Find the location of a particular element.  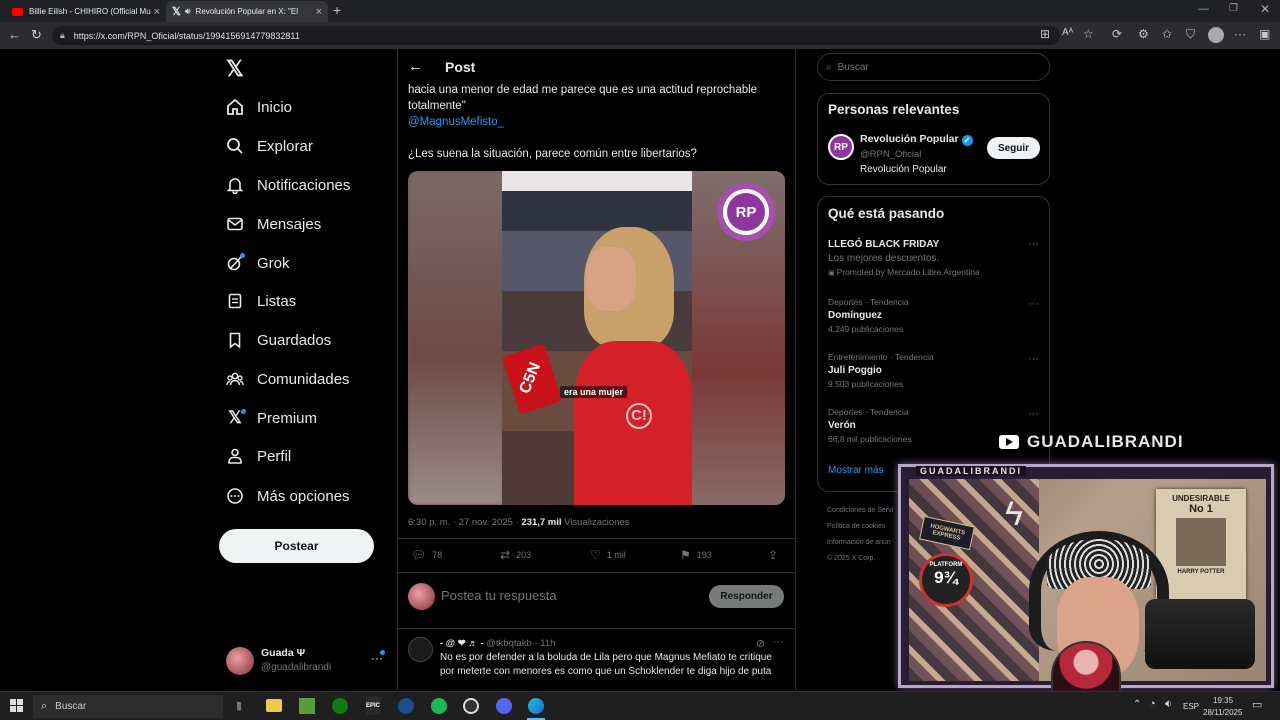

post-time: 6:30 p. m. · 27 nov. 2025 · is located at coordinates (464, 522).